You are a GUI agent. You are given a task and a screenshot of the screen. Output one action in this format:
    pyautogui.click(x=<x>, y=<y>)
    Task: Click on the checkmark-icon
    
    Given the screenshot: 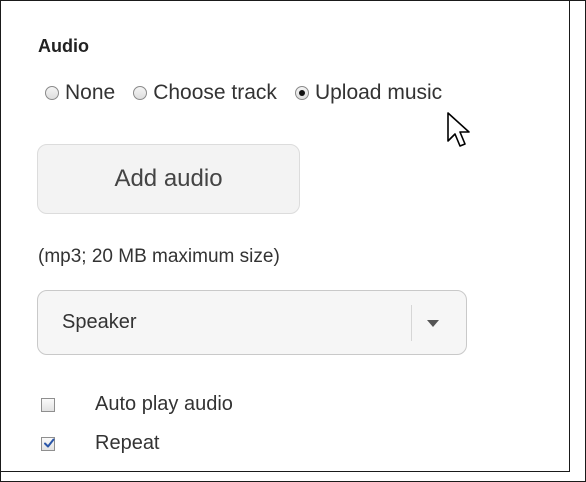 What is the action you would take?
    pyautogui.click(x=49, y=442)
    